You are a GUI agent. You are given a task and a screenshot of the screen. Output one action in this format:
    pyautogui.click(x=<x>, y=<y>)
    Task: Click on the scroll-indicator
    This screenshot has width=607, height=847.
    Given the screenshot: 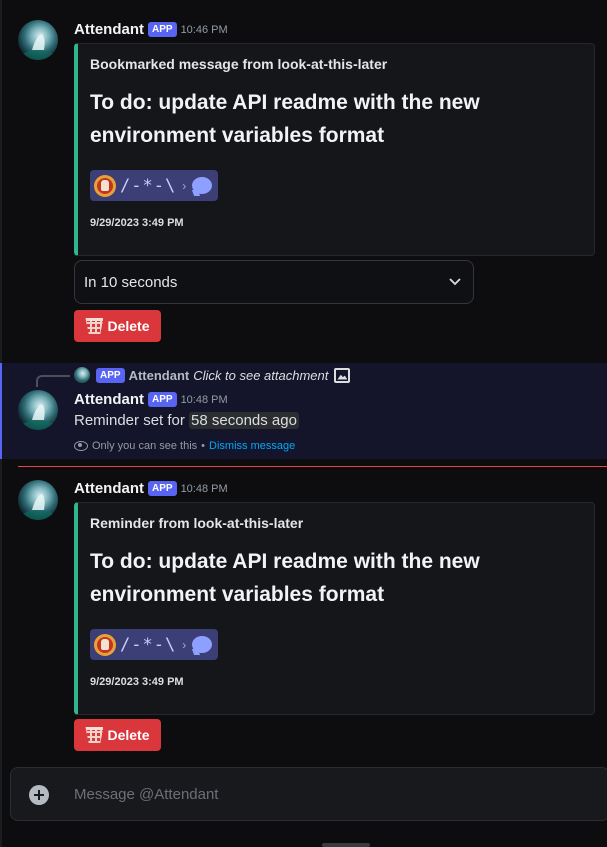 What is the action you would take?
    pyautogui.click(x=346, y=845)
    